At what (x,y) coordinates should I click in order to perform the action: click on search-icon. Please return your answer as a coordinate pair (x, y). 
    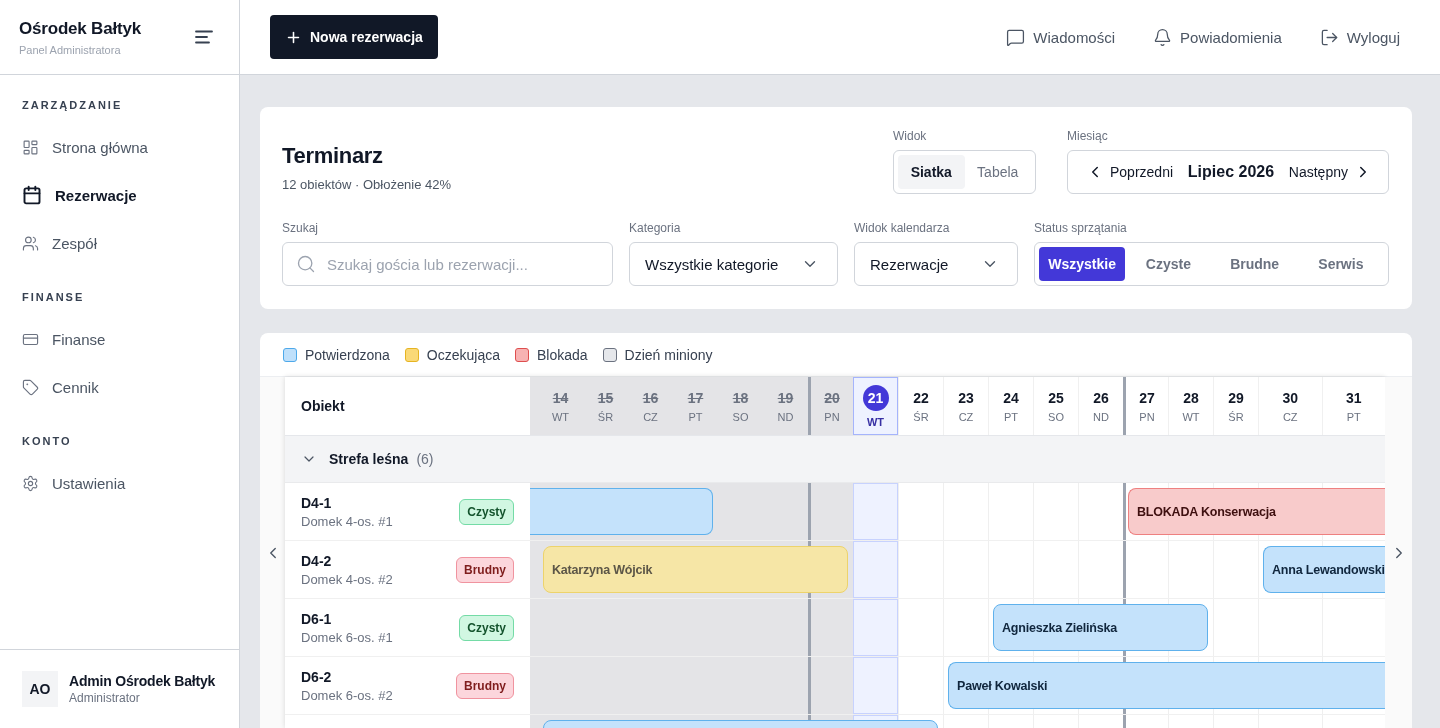
    Looking at the image, I should click on (306, 264).